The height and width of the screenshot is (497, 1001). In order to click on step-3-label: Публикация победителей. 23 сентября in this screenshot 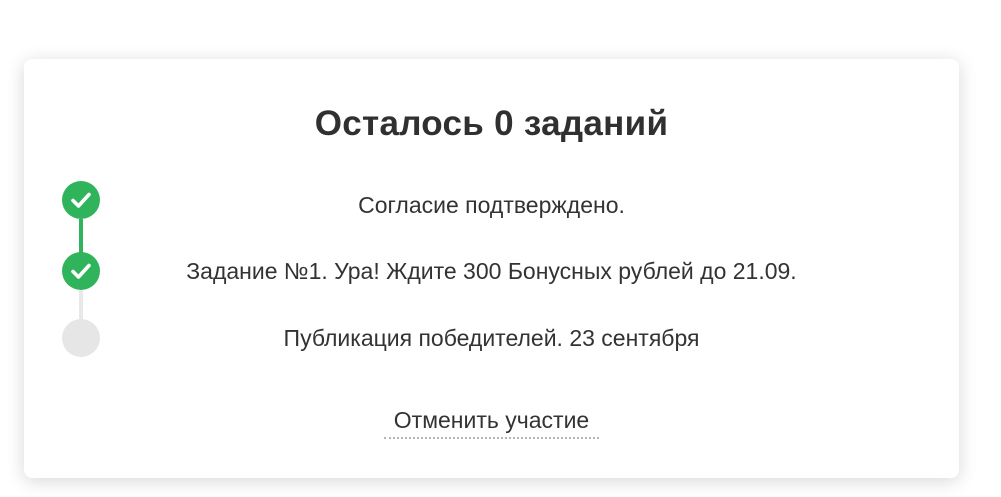, I will do `click(491, 338)`.